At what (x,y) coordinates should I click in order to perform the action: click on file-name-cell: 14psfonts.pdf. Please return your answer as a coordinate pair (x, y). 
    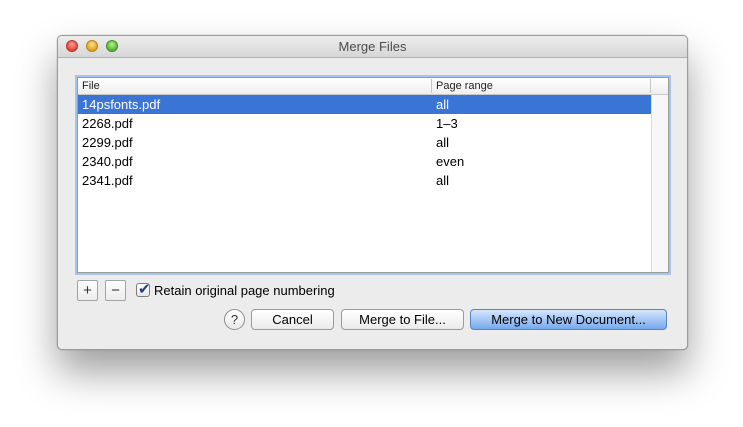
    Looking at the image, I should click on (121, 104).